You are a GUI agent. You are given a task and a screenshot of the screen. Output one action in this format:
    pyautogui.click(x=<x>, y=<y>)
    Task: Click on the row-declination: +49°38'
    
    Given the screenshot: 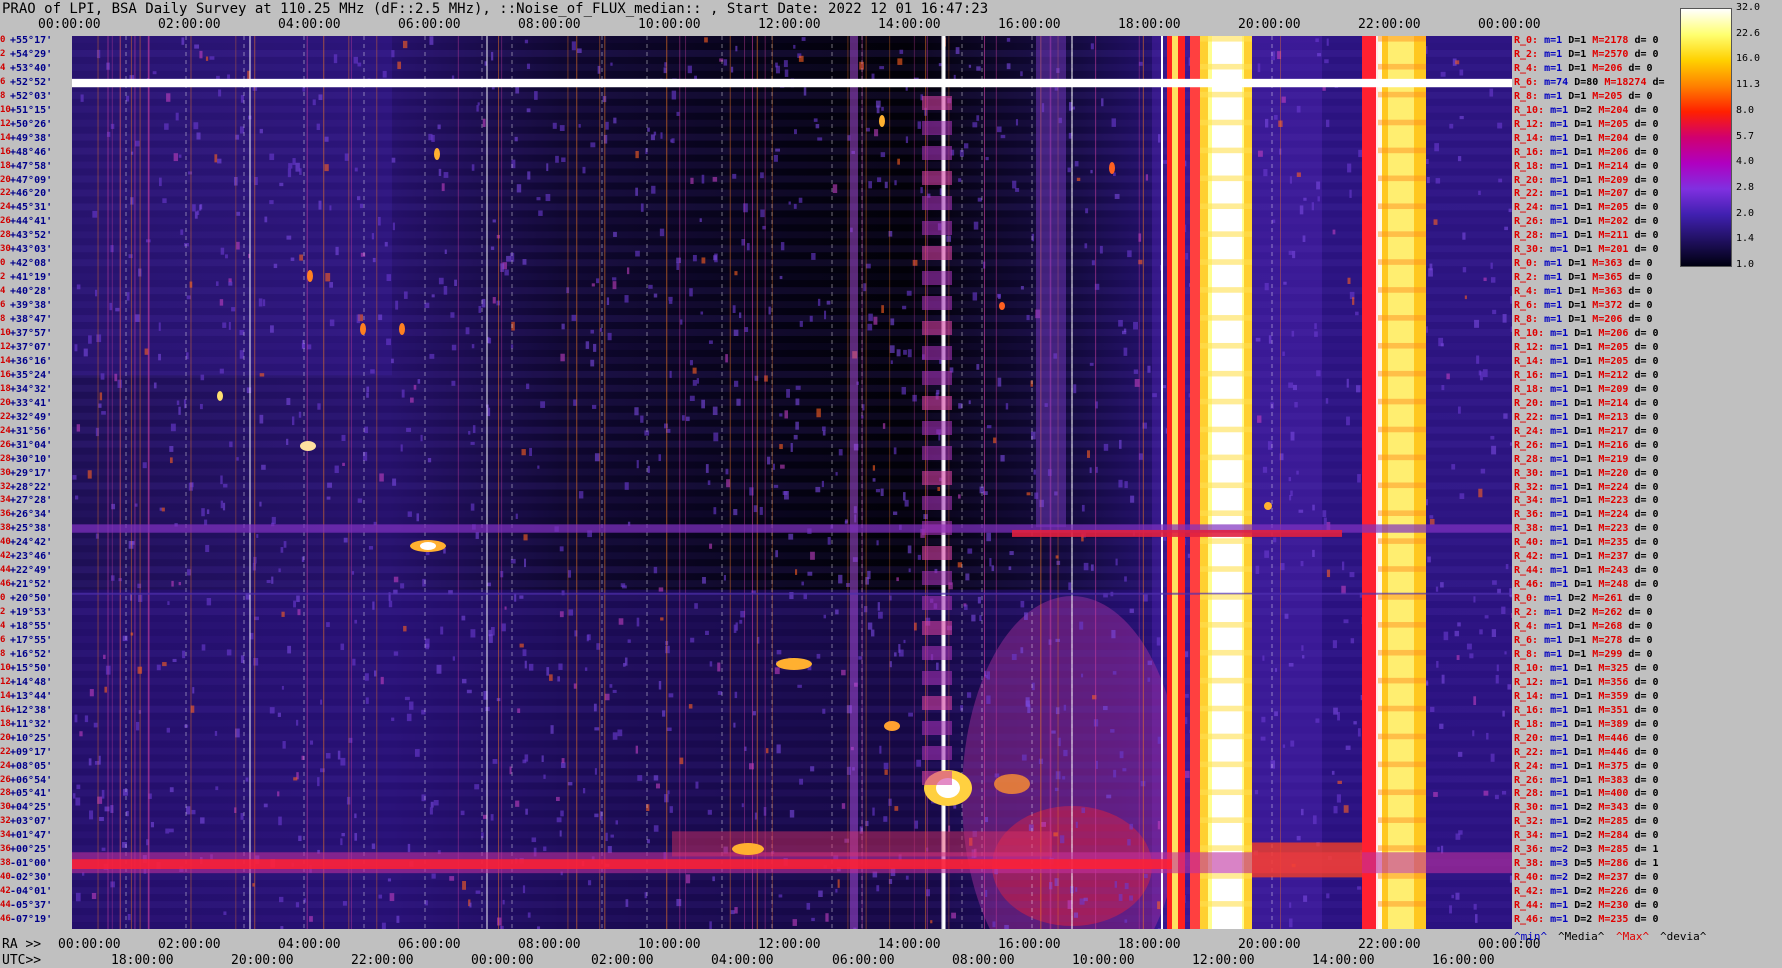 What is the action you would take?
    pyautogui.click(x=31, y=138)
    